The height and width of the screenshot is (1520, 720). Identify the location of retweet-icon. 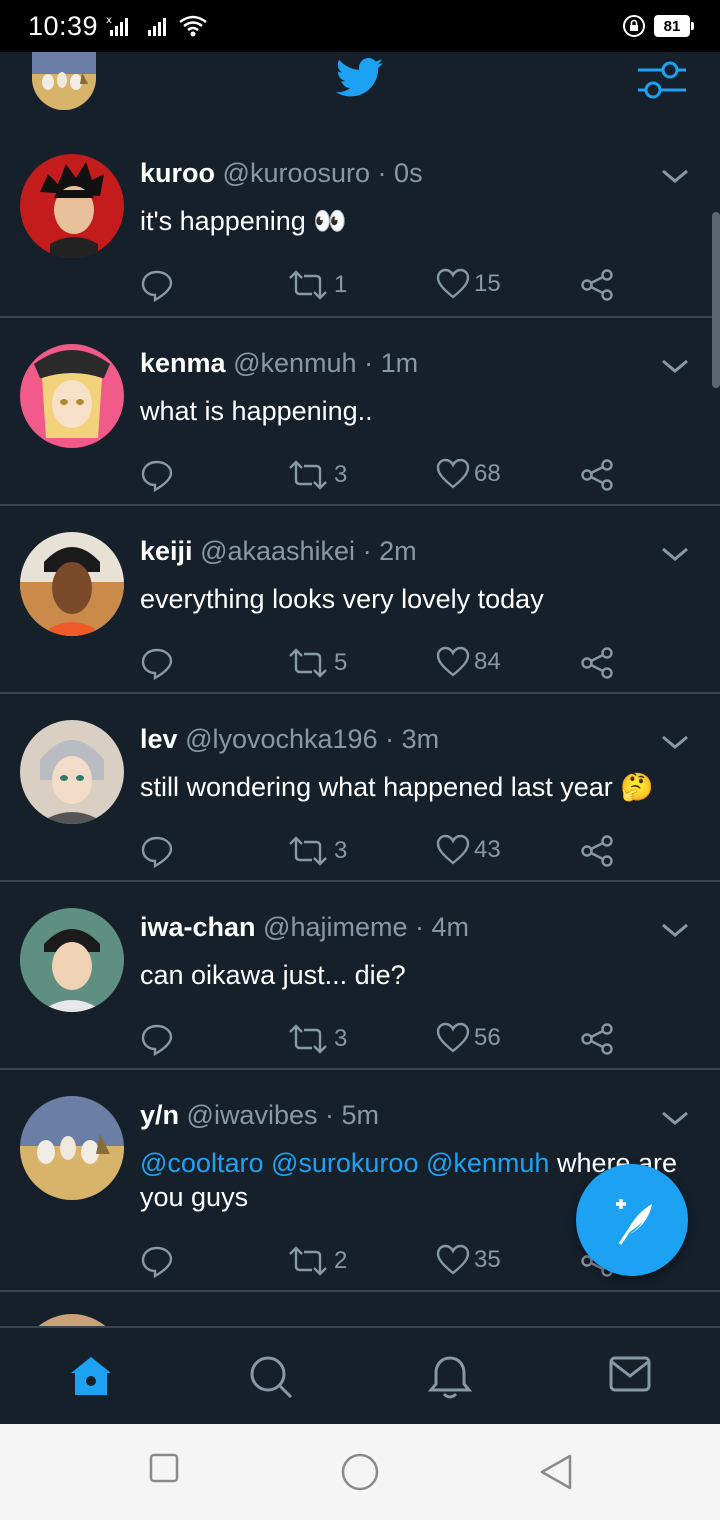
(308, 663).